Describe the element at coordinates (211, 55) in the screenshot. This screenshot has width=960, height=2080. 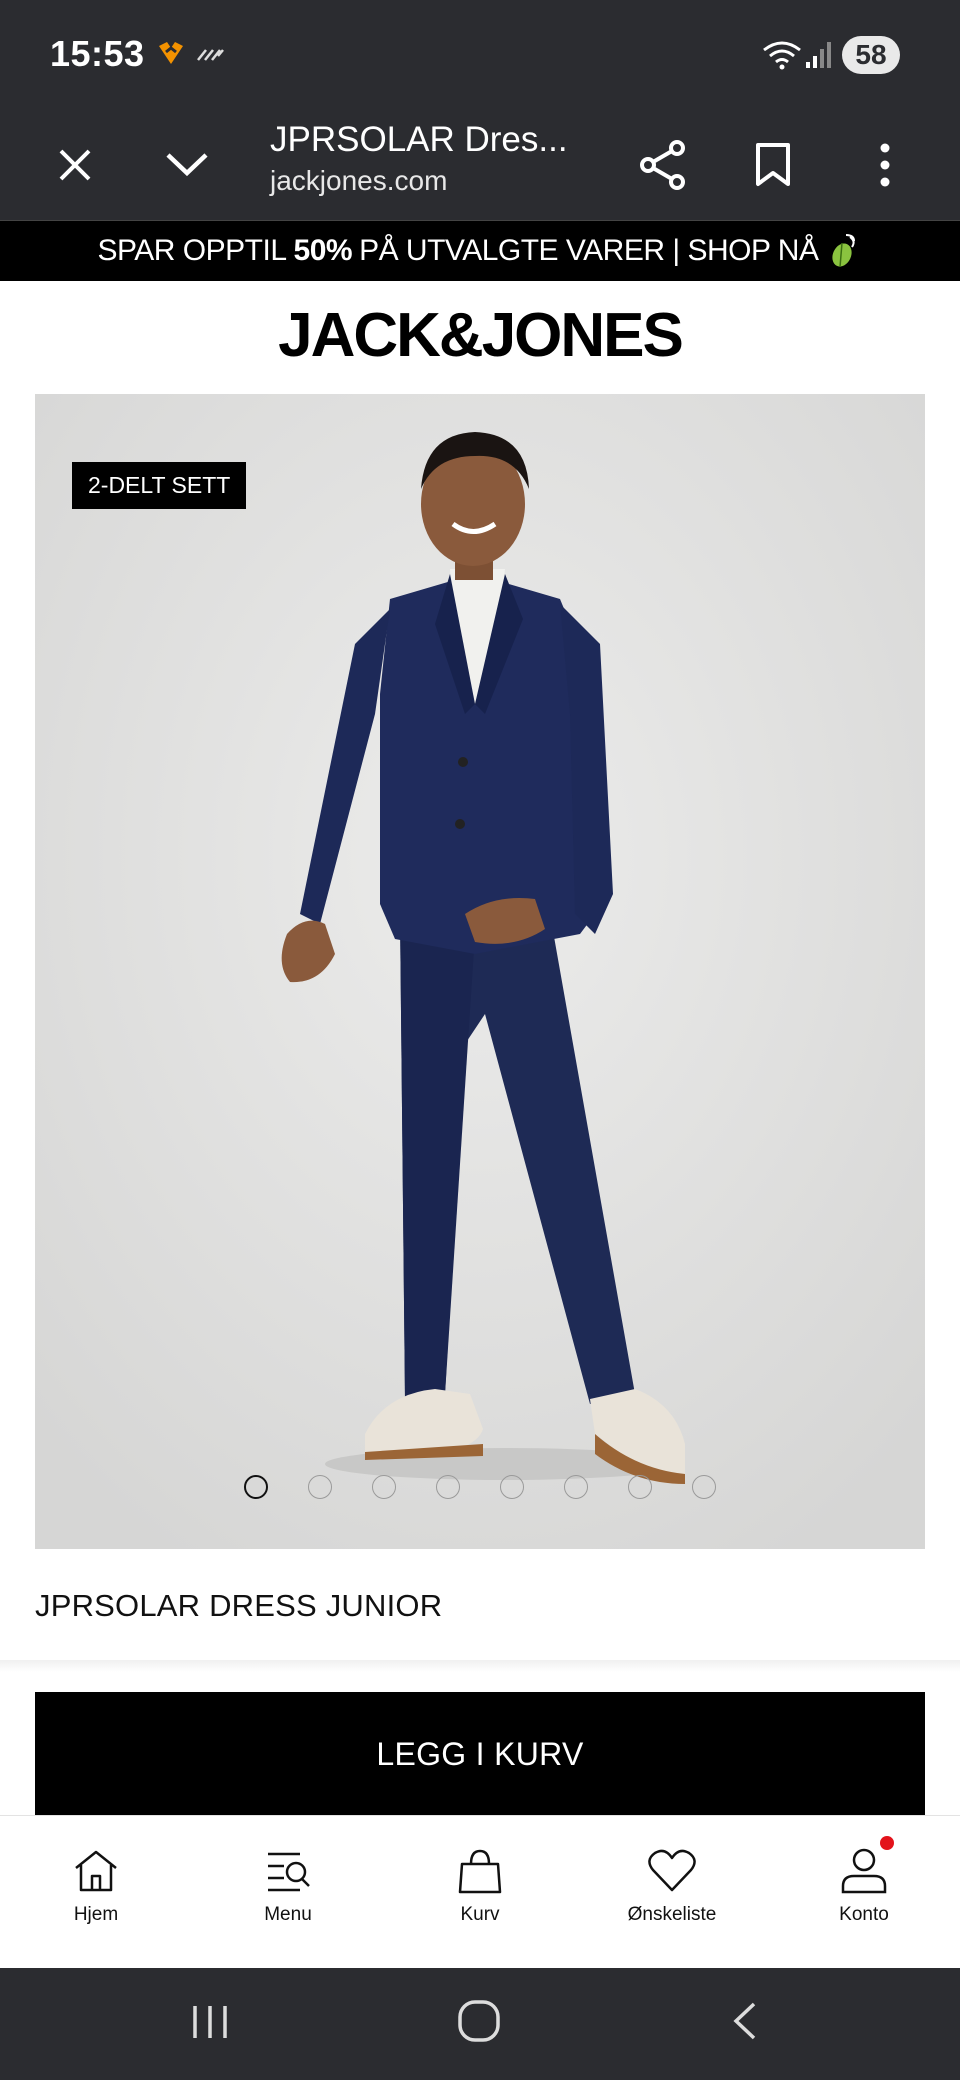
I see `data-saver-icon` at that location.